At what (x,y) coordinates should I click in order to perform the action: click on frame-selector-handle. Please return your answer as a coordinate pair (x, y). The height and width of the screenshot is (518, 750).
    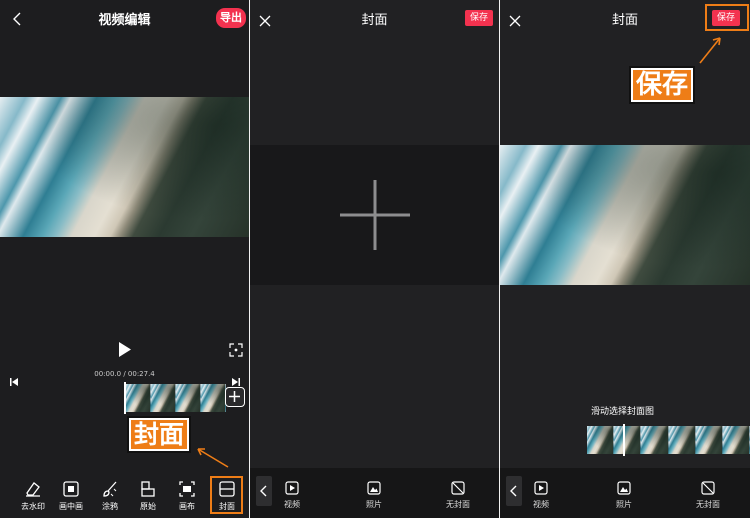
    Looking at the image, I should click on (624, 440).